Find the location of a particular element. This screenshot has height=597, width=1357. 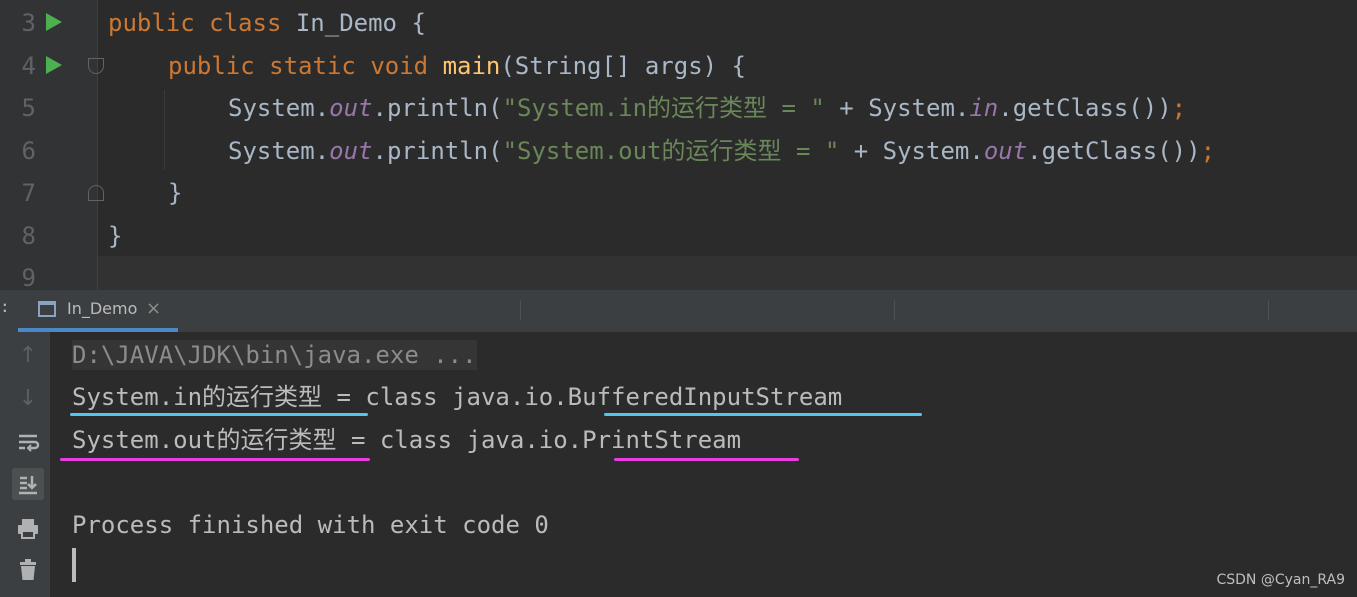

tab-in-demo: In_Demo × is located at coordinates (98, 311).